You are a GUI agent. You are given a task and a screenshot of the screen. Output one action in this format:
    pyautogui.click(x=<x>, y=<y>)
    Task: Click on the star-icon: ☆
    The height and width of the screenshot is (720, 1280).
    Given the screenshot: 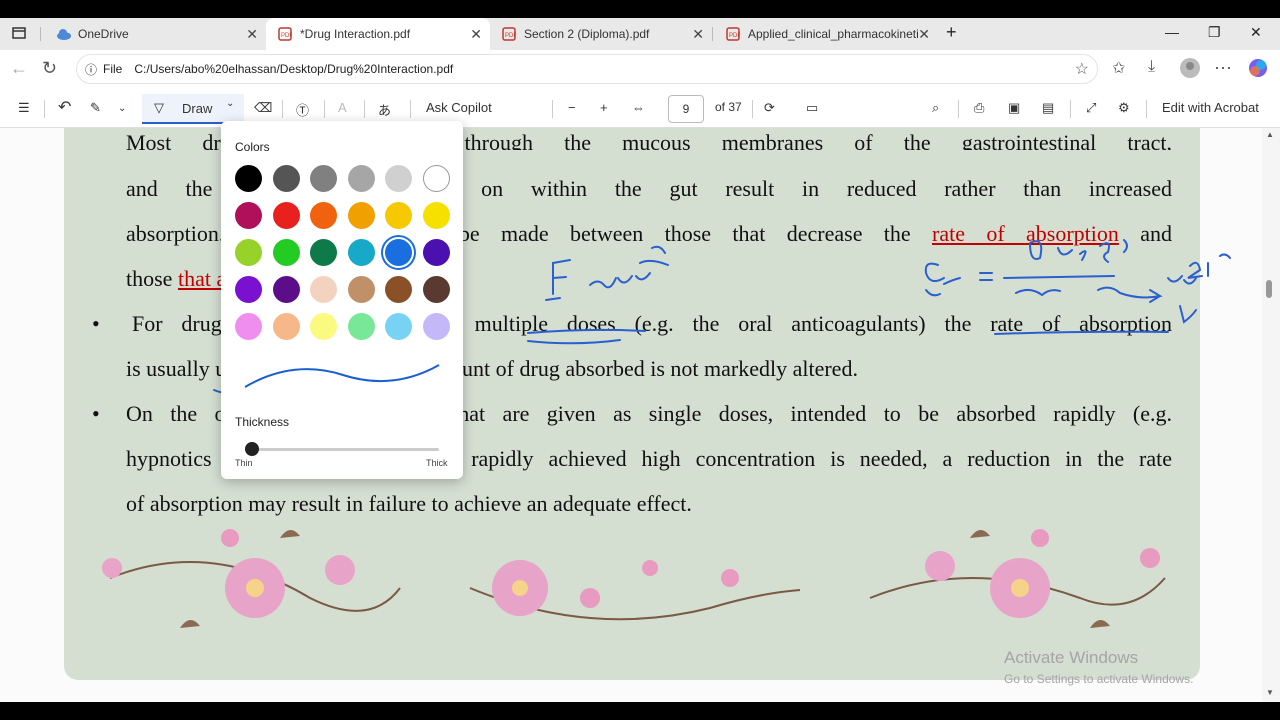 What is the action you would take?
    pyautogui.click(x=1082, y=69)
    